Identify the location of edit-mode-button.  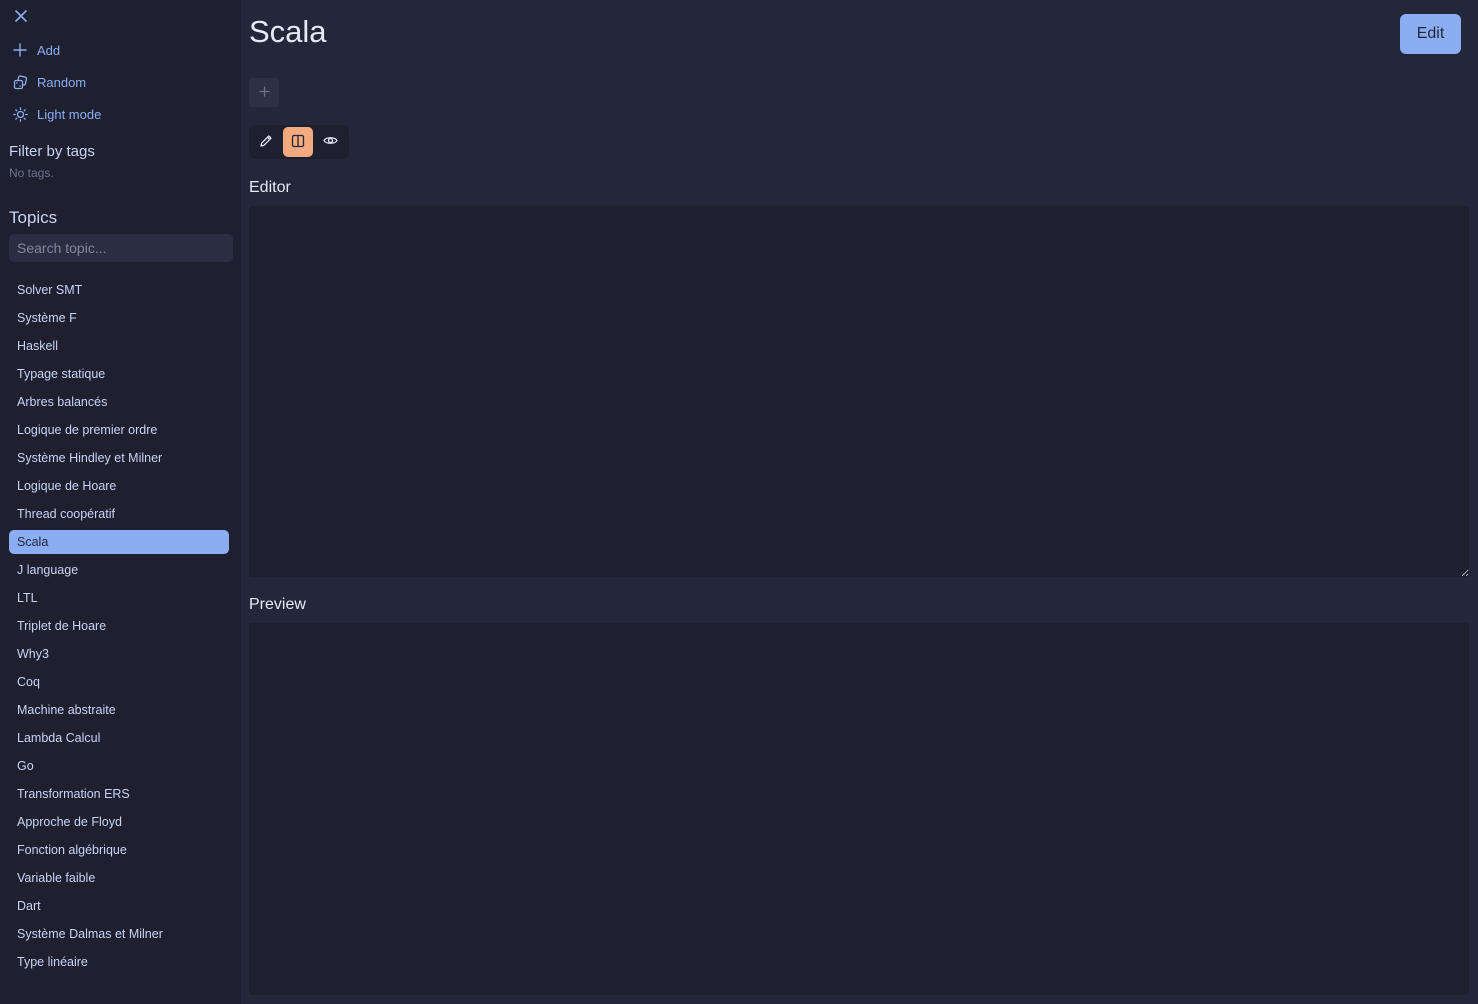
(266, 142).